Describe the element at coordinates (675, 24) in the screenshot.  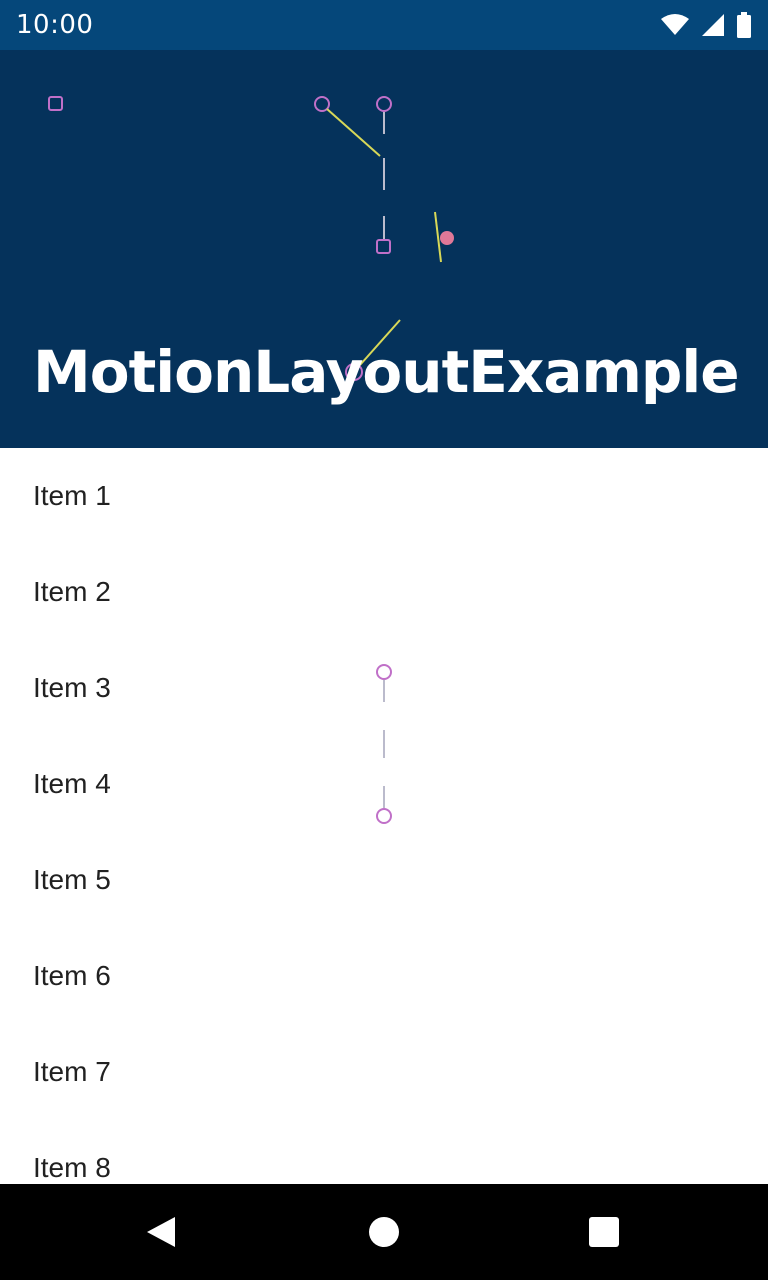
I see `wifi-icon` at that location.